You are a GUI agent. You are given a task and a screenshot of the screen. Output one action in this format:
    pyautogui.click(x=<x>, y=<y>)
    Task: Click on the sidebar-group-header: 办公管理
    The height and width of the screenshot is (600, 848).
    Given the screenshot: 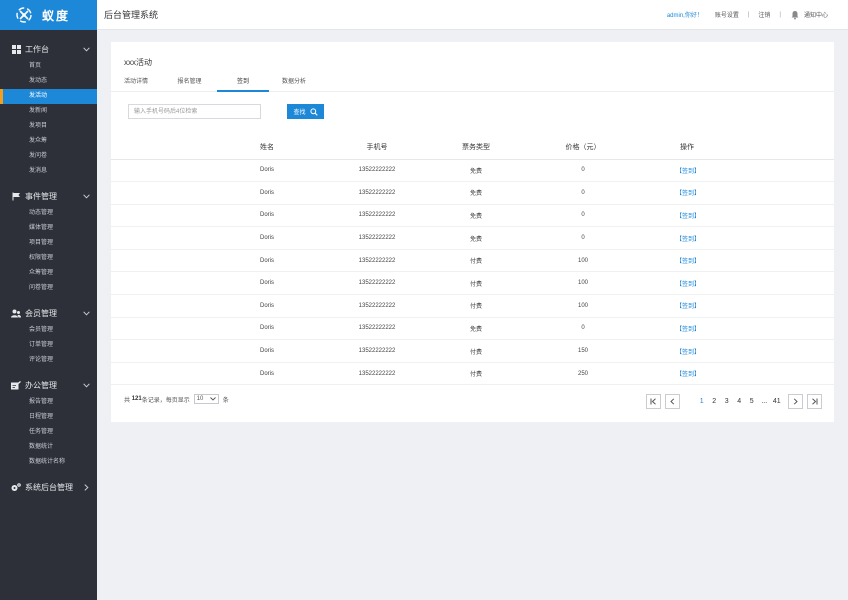 What is the action you would take?
    pyautogui.click(x=48, y=385)
    